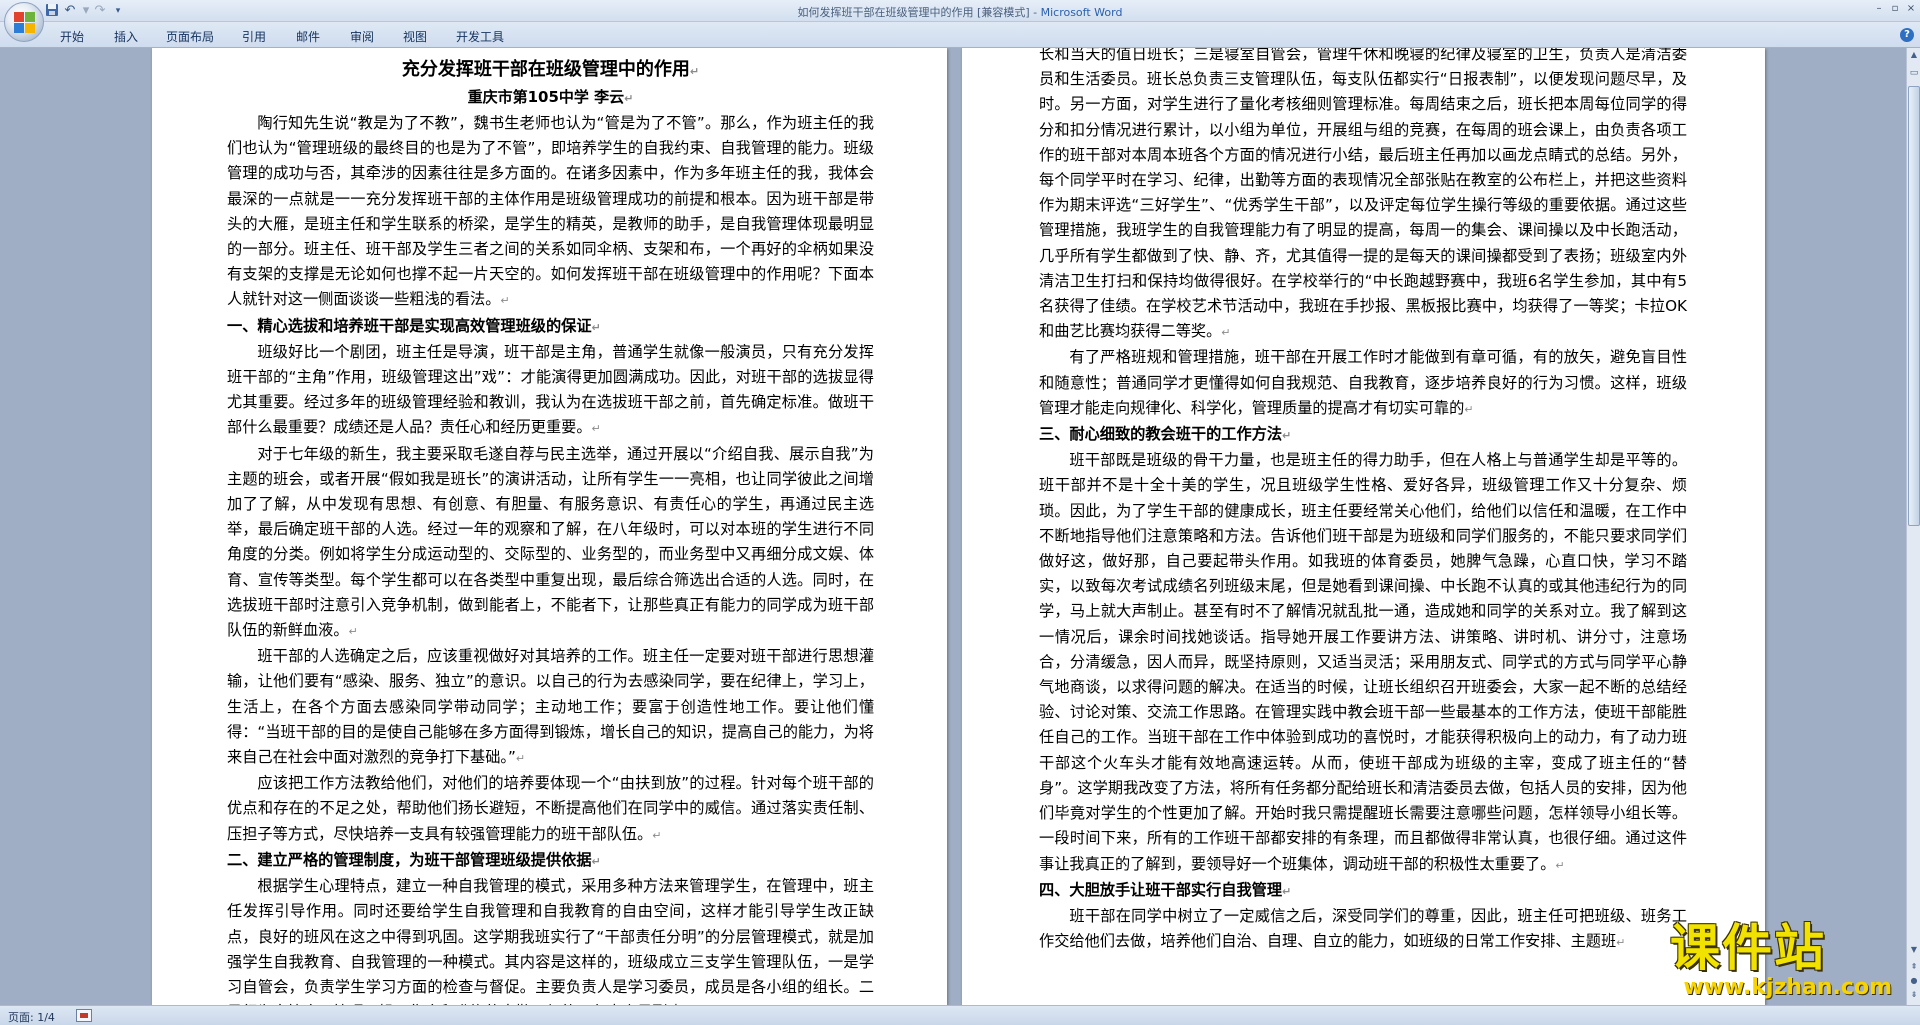 The height and width of the screenshot is (1025, 1920). What do you see at coordinates (480, 36) in the screenshot?
I see `tab-developer: 开发工具` at bounding box center [480, 36].